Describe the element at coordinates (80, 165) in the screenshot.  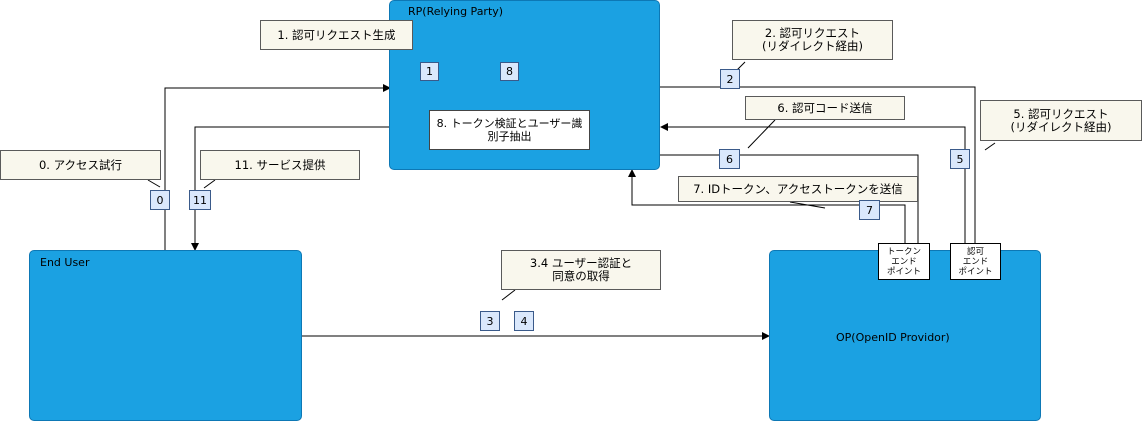
I see `callout-access-attempt: 0. アクセス試行` at that location.